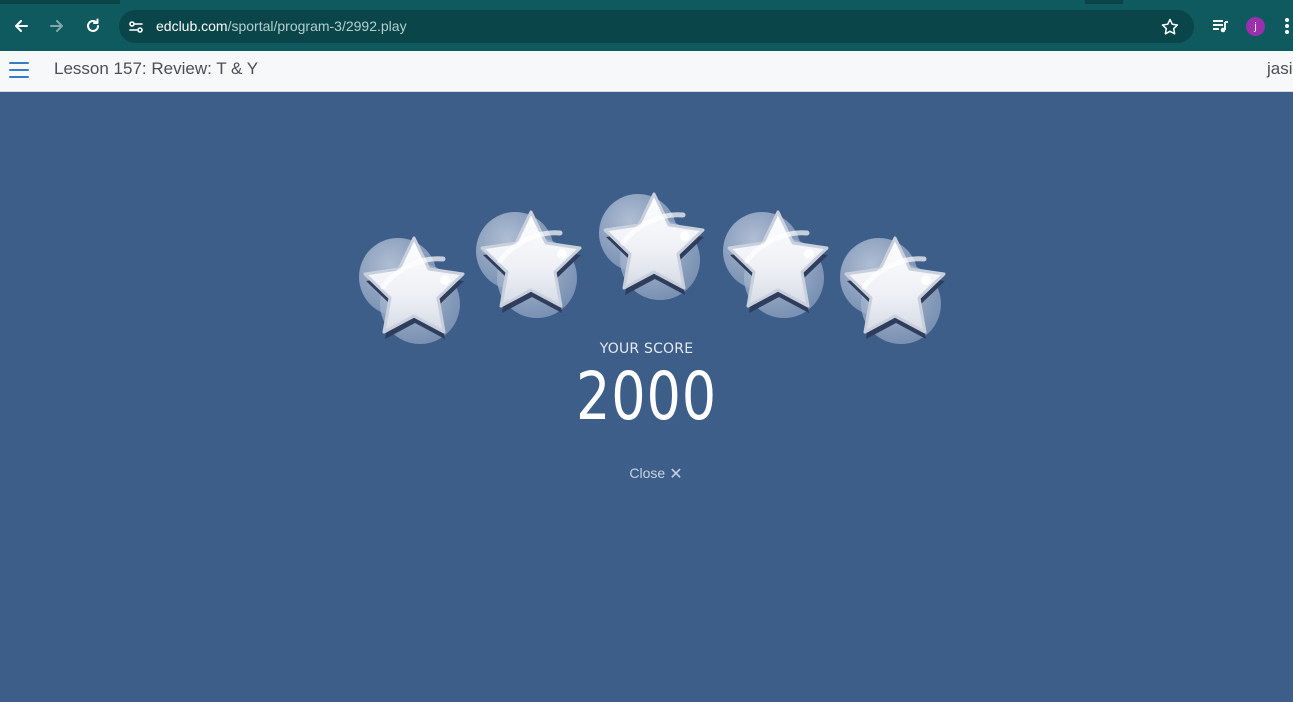 This screenshot has width=1293, height=702. What do you see at coordinates (646, 349) in the screenshot?
I see `score-label: YOUR SCORE` at bounding box center [646, 349].